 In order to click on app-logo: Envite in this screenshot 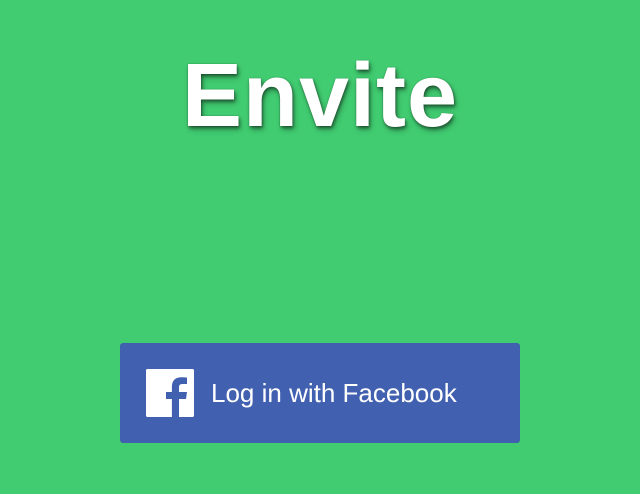, I will do `click(320, 96)`.